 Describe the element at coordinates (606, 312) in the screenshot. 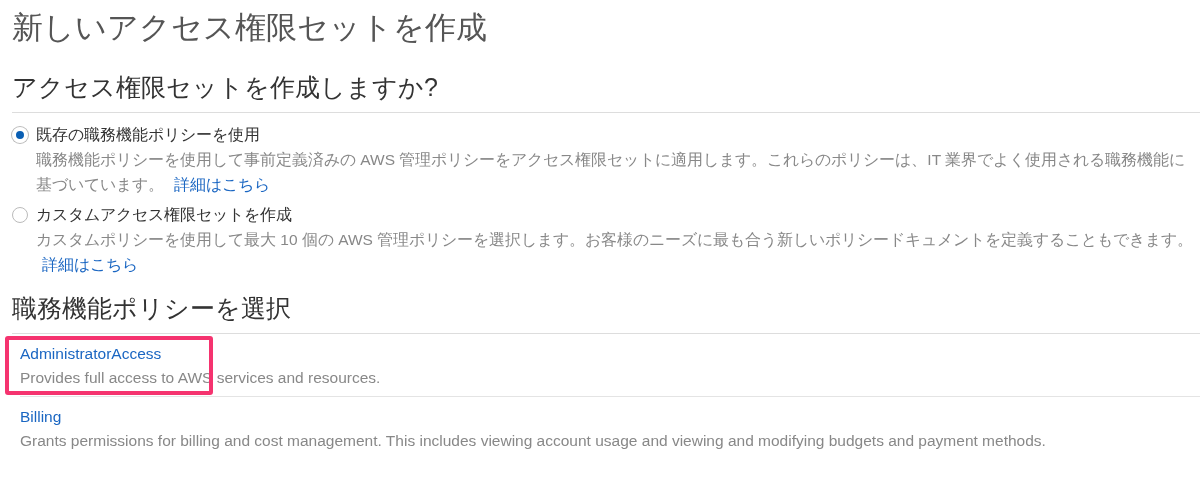

I see `section-heading: 職務機能ポリシーを選択` at that location.